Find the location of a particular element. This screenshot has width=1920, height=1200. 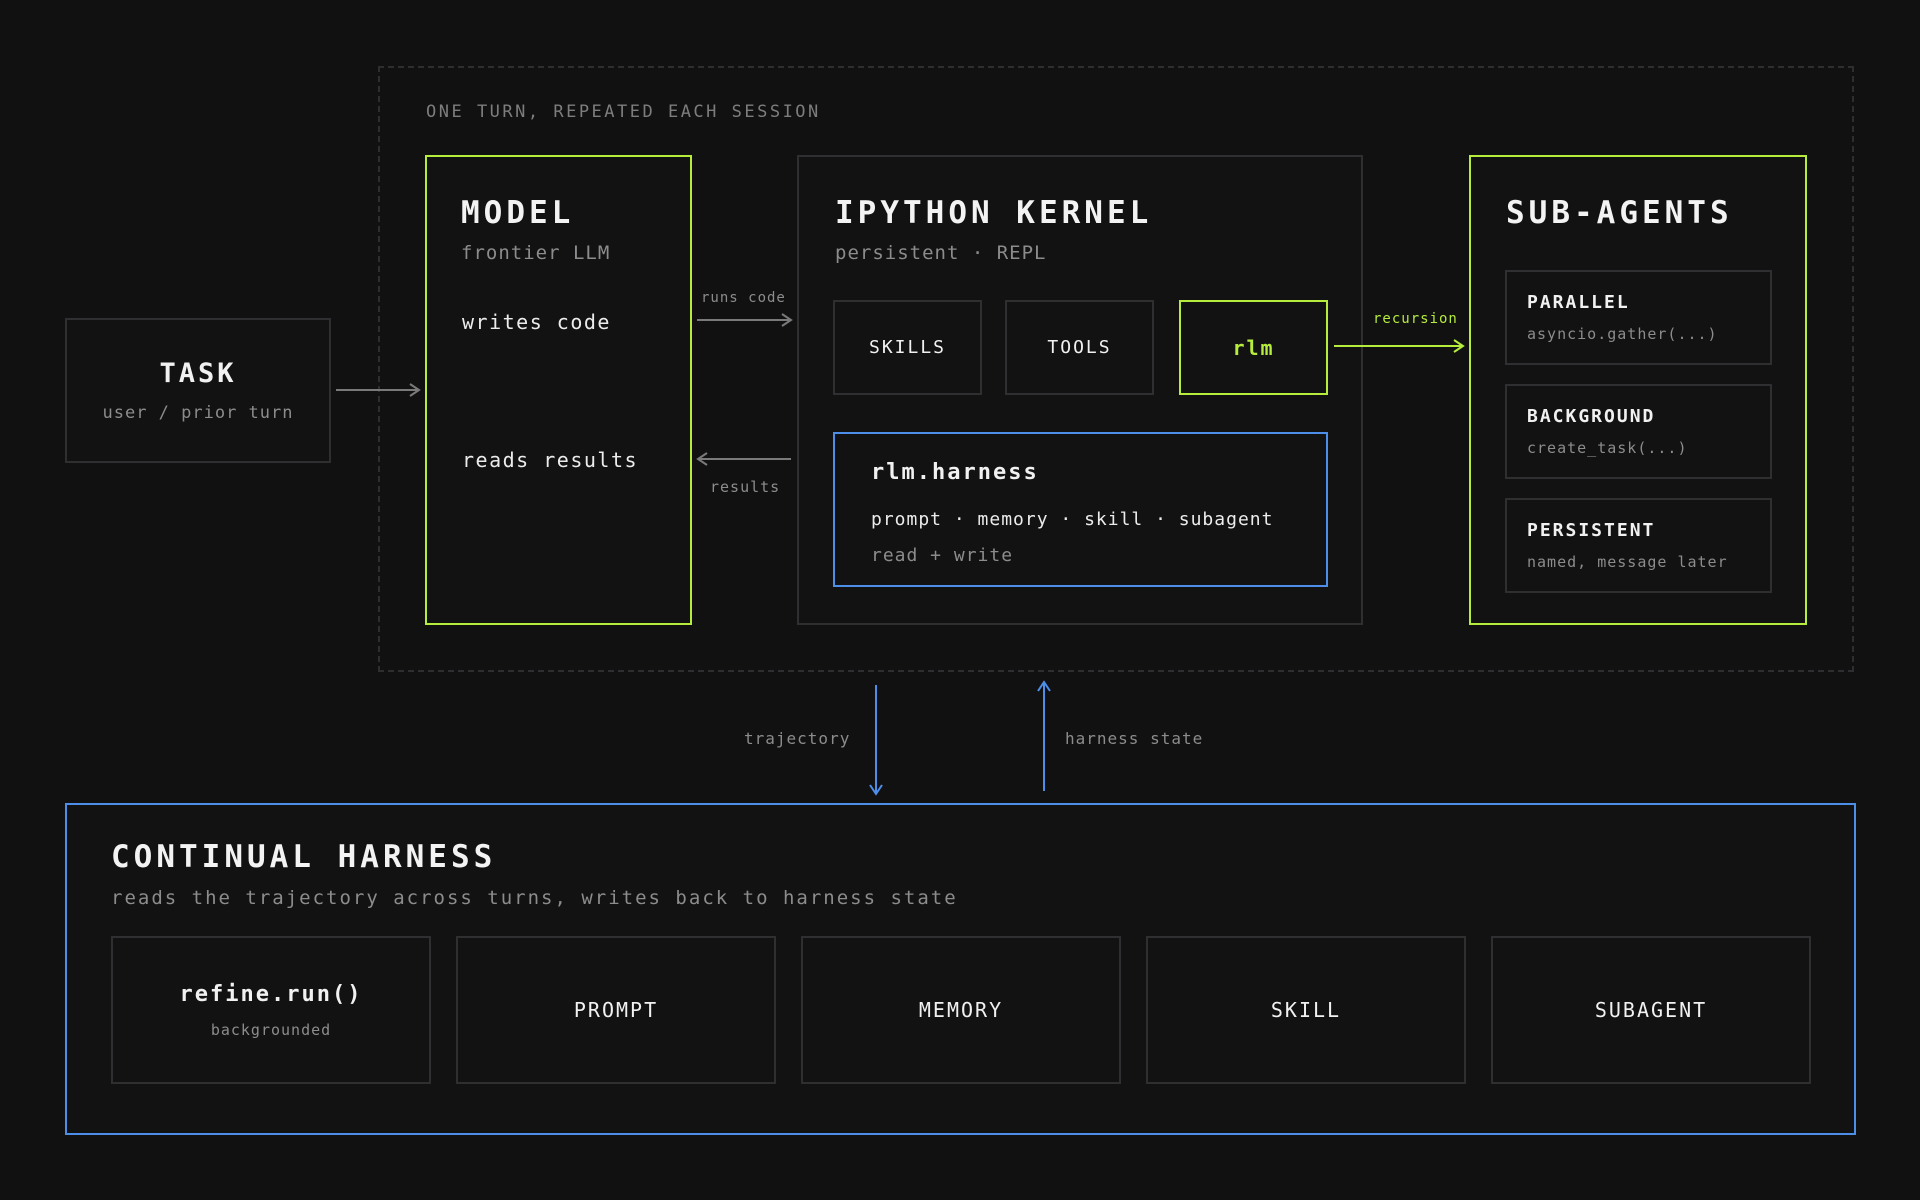

card-memory-title: MEMORY is located at coordinates (961, 1010).